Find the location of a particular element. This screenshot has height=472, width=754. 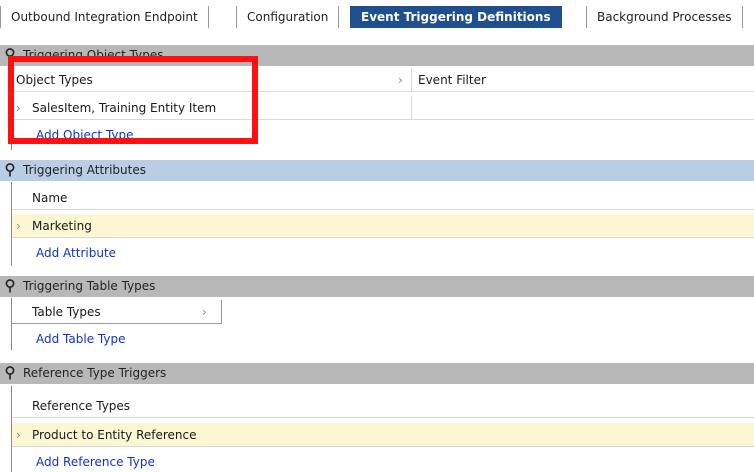

tab-background-processes: Background Processes is located at coordinates (664, 17).